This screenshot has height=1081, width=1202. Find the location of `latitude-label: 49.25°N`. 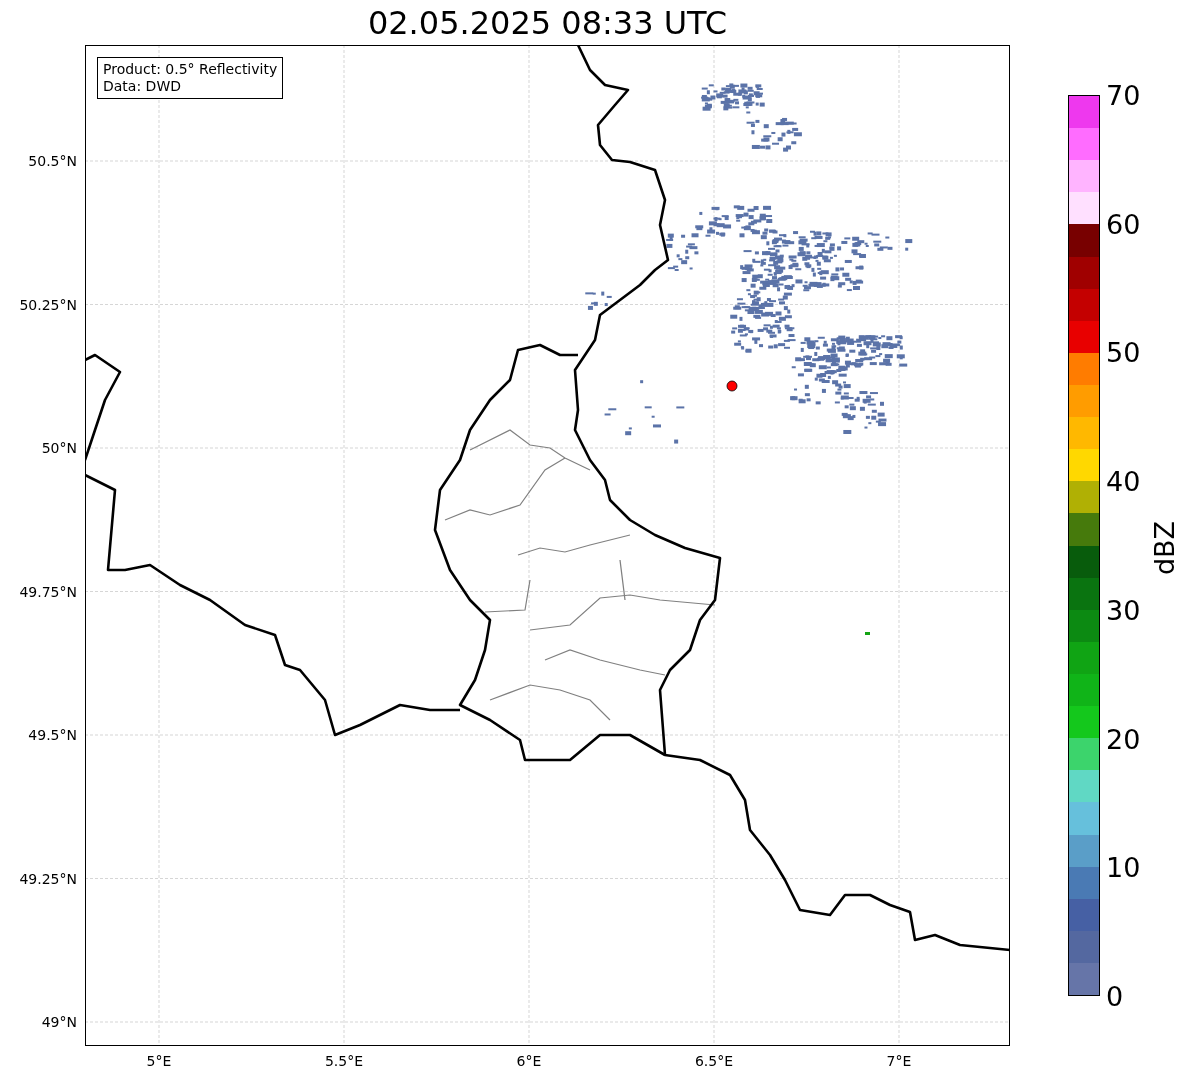

latitude-label: 49.25°N is located at coordinates (48, 878).